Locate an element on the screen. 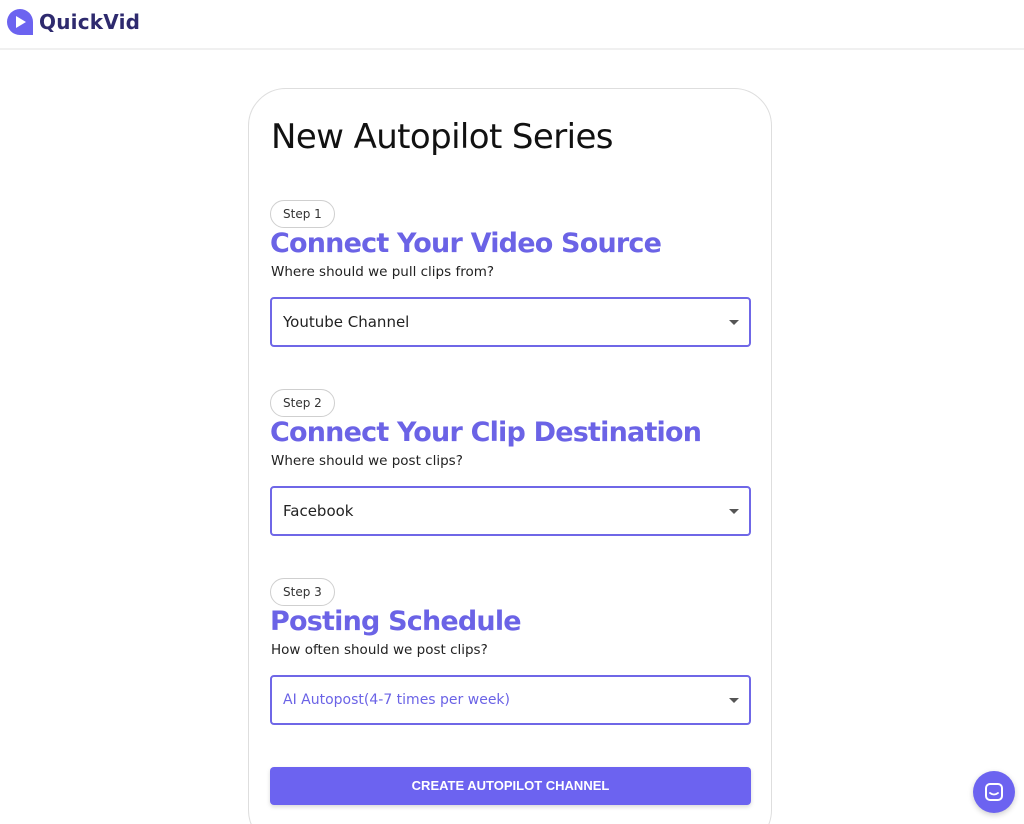  video-source-select: Youtube Channel is located at coordinates (510, 322).